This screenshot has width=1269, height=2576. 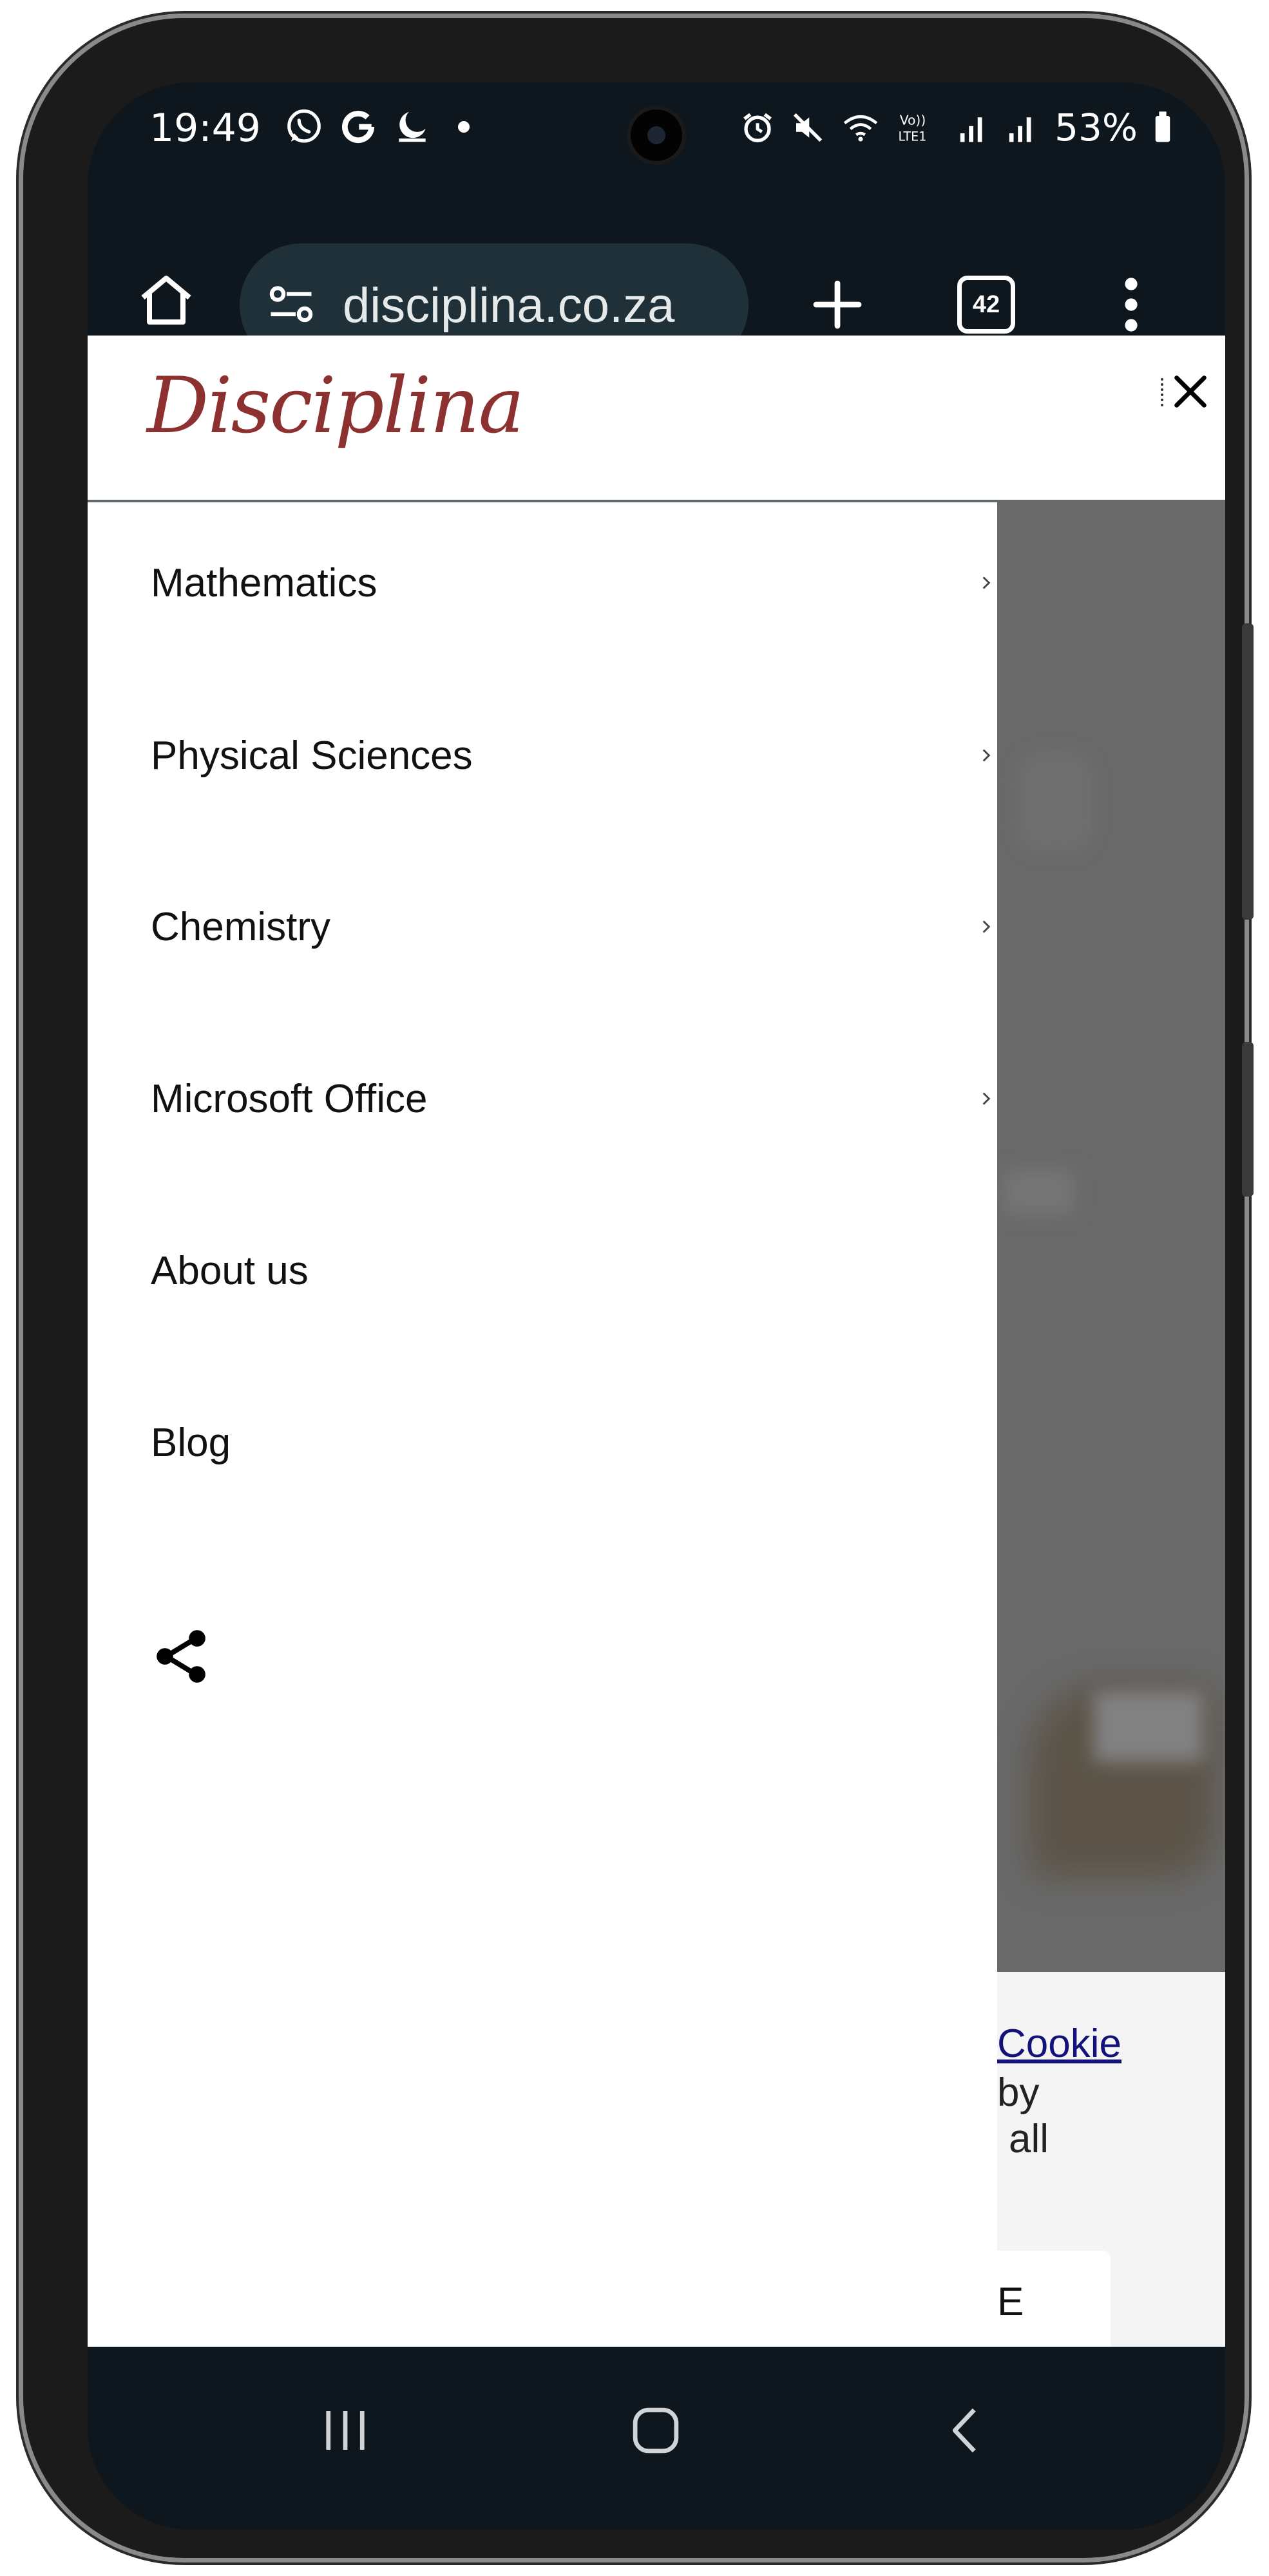 What do you see at coordinates (1111, 1236) in the screenshot?
I see `page-overlay` at bounding box center [1111, 1236].